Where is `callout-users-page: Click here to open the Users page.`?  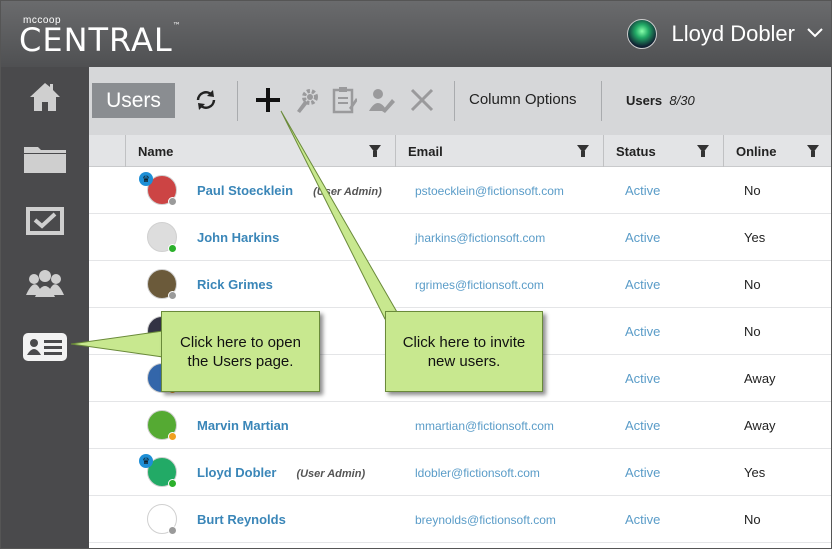 callout-users-page: Click here to open the Users page. is located at coordinates (240, 351).